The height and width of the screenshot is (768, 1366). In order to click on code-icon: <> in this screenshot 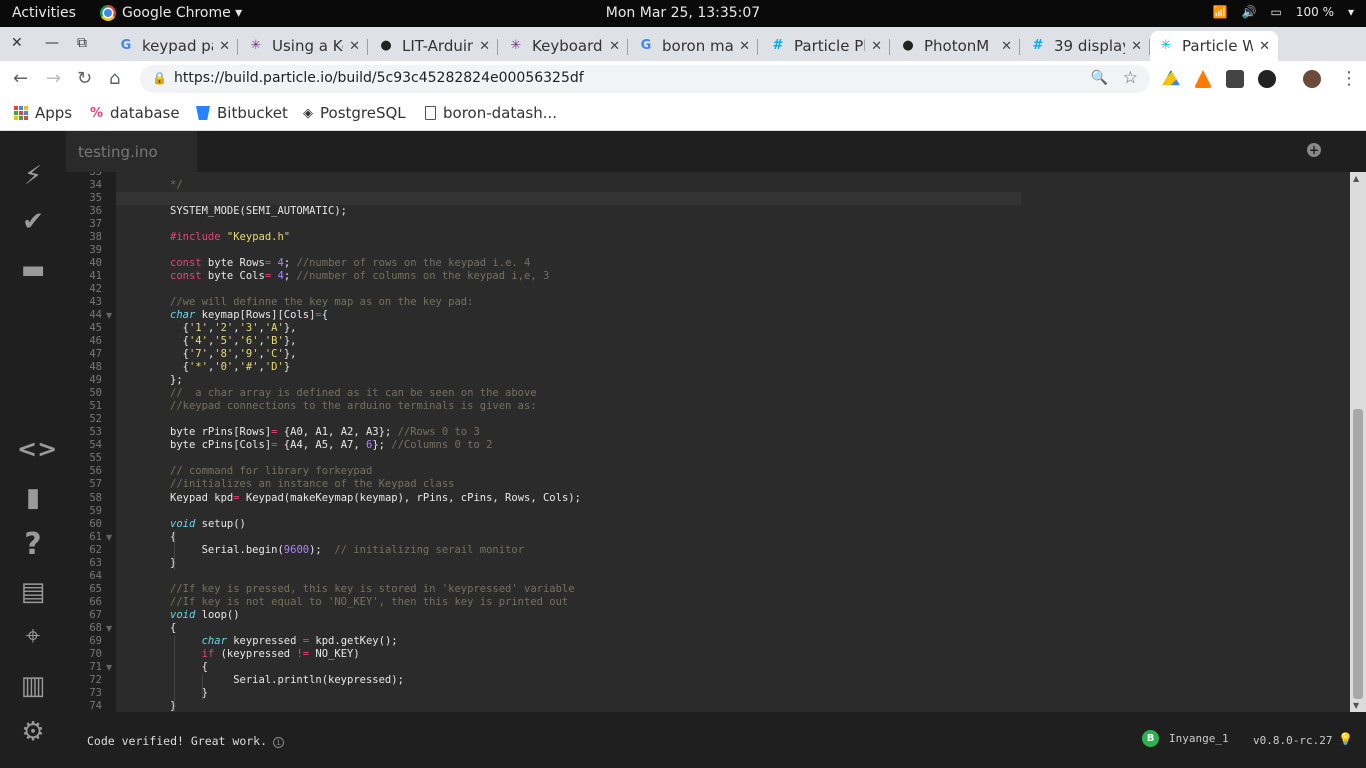, I will do `click(37, 449)`.